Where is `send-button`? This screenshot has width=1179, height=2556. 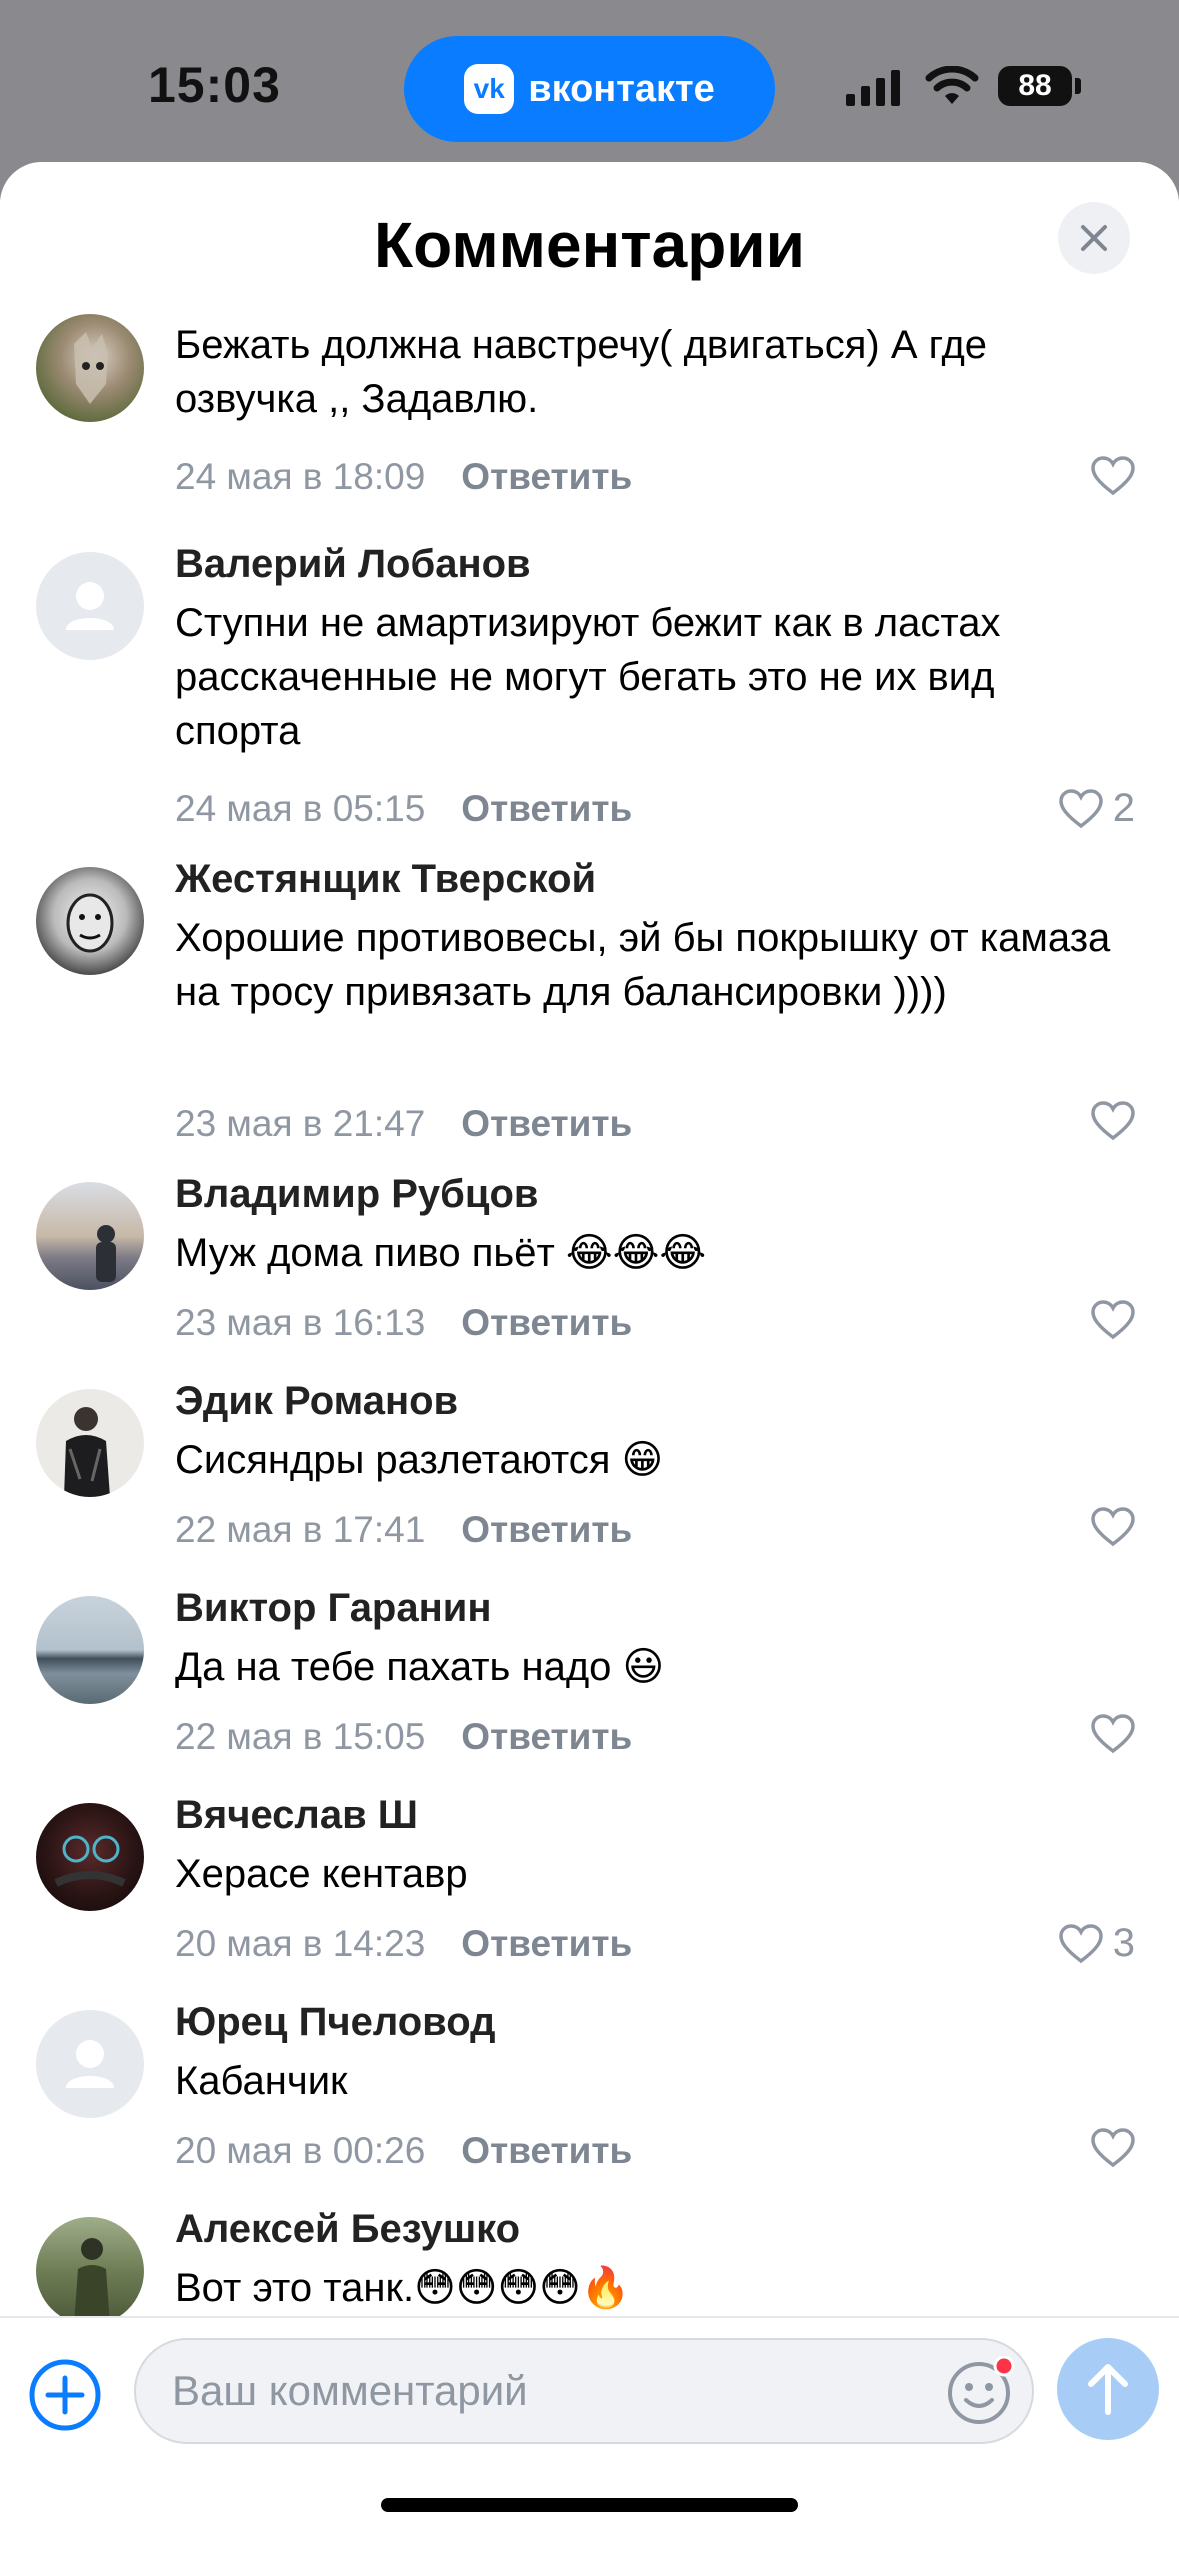
send-button is located at coordinates (1108, 2389).